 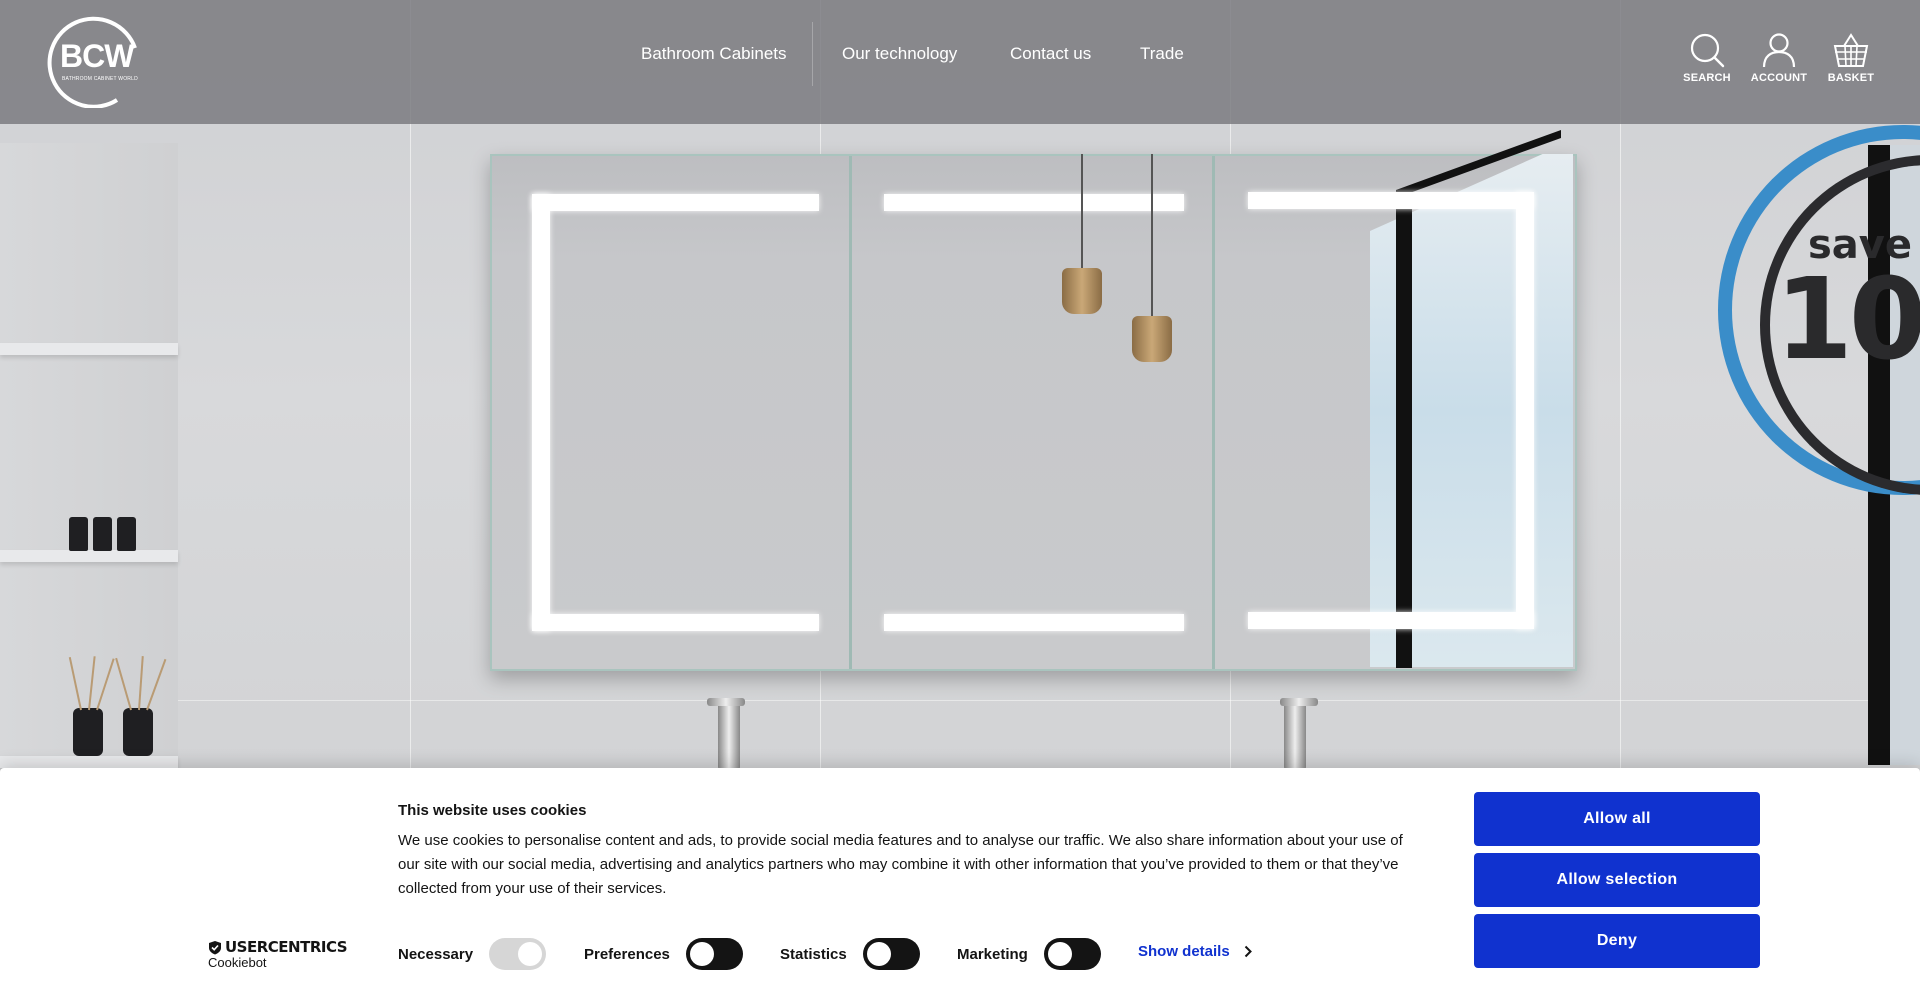 I want to click on cookie-title: This website uses cookies, so click(x=492, y=810).